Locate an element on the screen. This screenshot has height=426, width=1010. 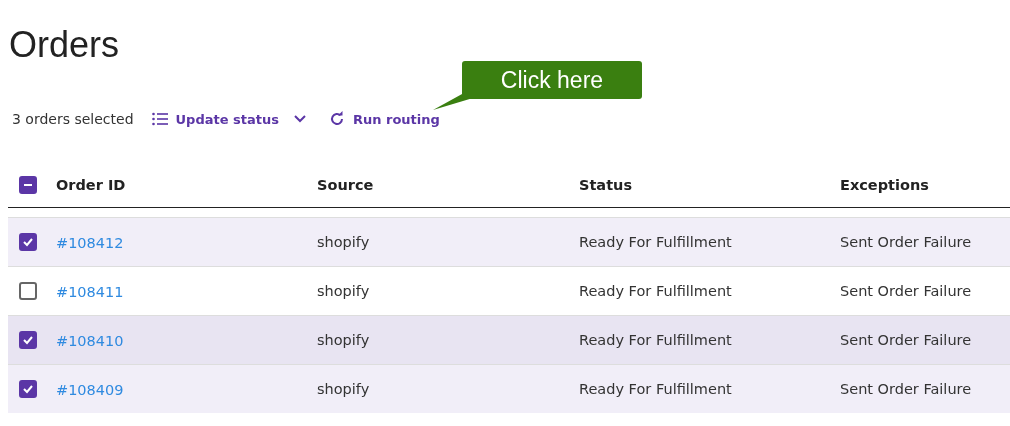
callout-bubble: Click here is located at coordinates (552, 80).